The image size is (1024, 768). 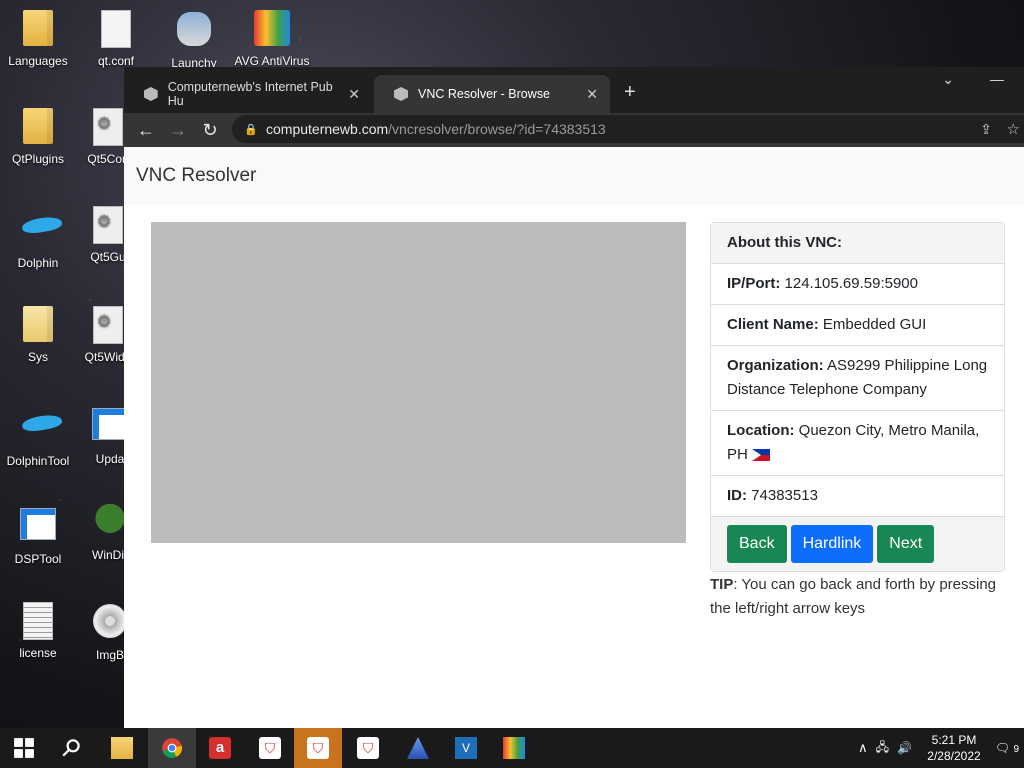 I want to click on desktop-icon-dolphin: Dolphin, so click(x=38, y=238).